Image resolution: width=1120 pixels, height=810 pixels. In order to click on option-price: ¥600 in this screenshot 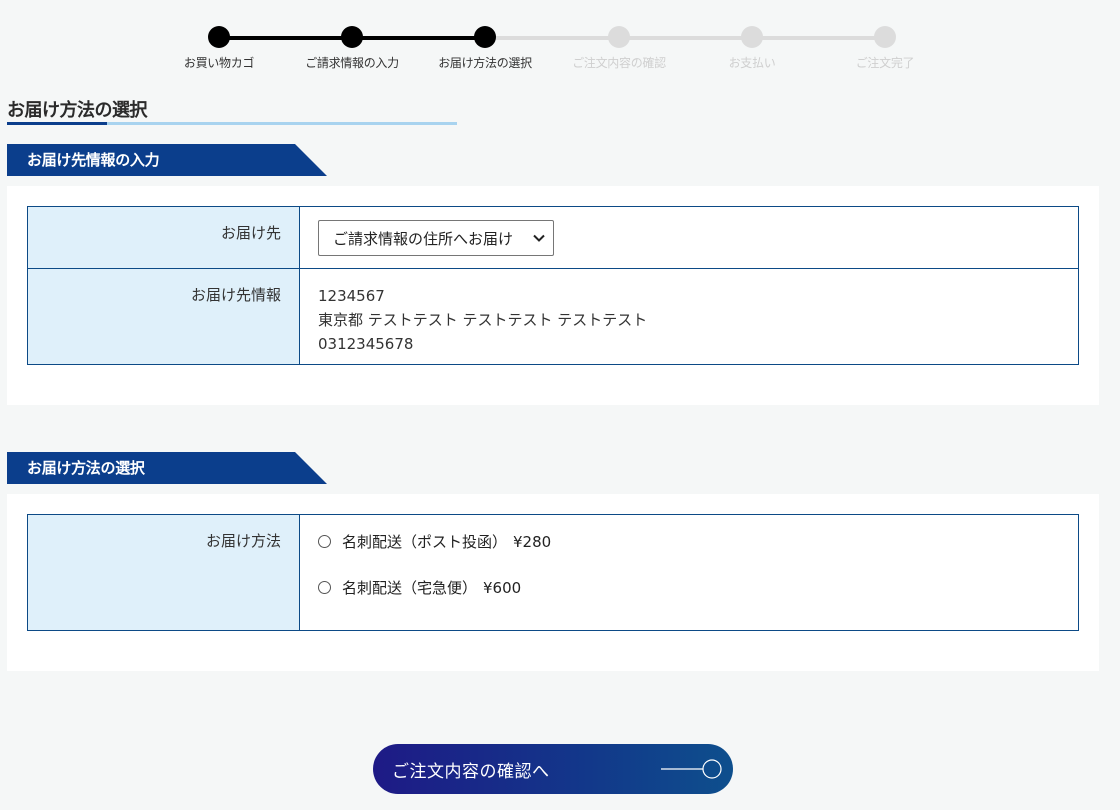, I will do `click(502, 587)`.